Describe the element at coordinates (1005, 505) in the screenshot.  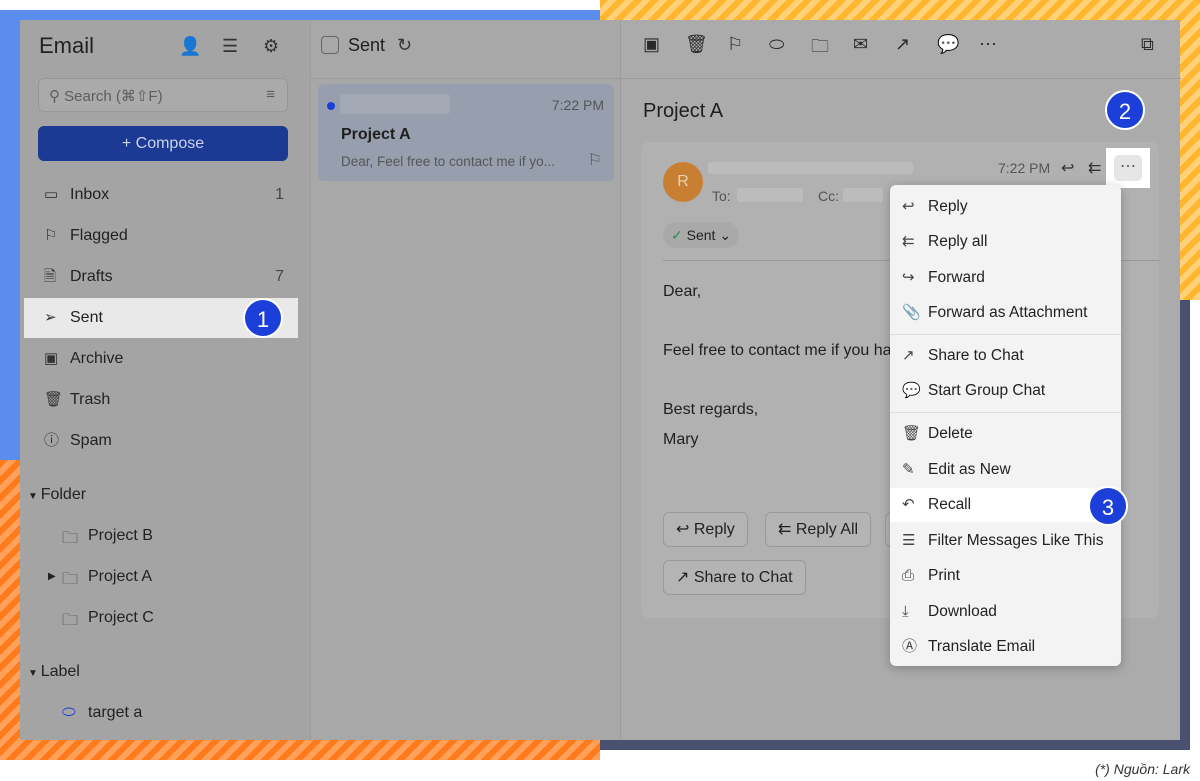
I see `menu-item-recall: ↶ Recall` at that location.